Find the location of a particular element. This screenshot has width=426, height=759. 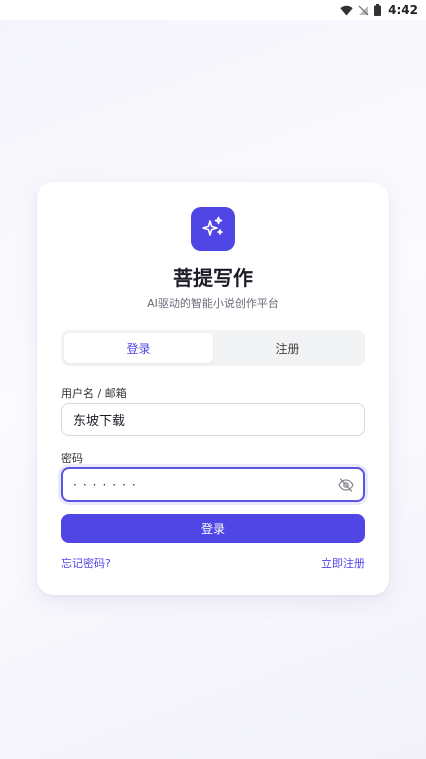

app-tagline: AI驱动的智能小说创作平台 is located at coordinates (213, 303).